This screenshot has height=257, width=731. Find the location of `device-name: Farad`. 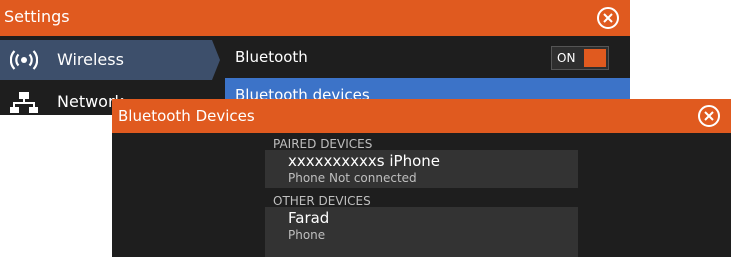

device-name: Farad is located at coordinates (309, 218).